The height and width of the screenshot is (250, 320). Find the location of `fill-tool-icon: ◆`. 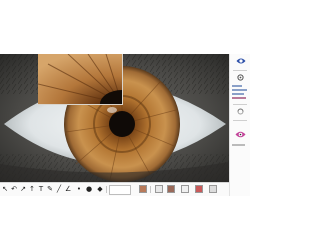

fill-tool-icon: ◆ is located at coordinates (100, 189).